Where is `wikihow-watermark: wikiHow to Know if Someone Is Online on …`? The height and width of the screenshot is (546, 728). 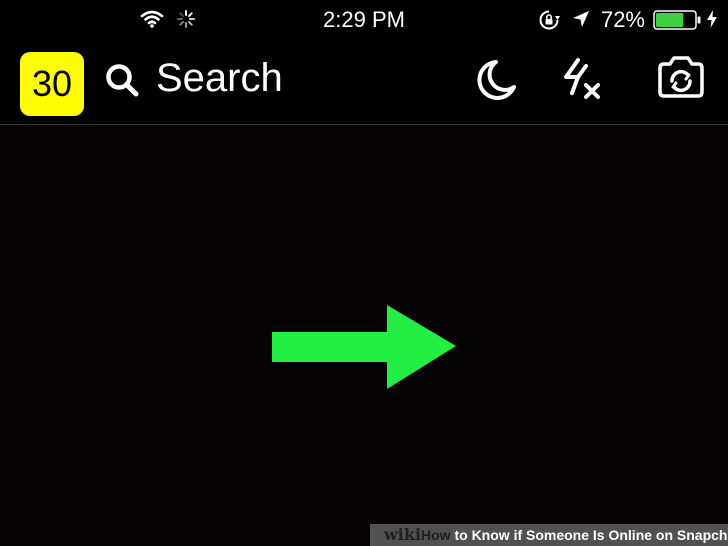
wikihow-watermark: wikiHow to Know if Someone Is Online on … is located at coordinates (549, 535).